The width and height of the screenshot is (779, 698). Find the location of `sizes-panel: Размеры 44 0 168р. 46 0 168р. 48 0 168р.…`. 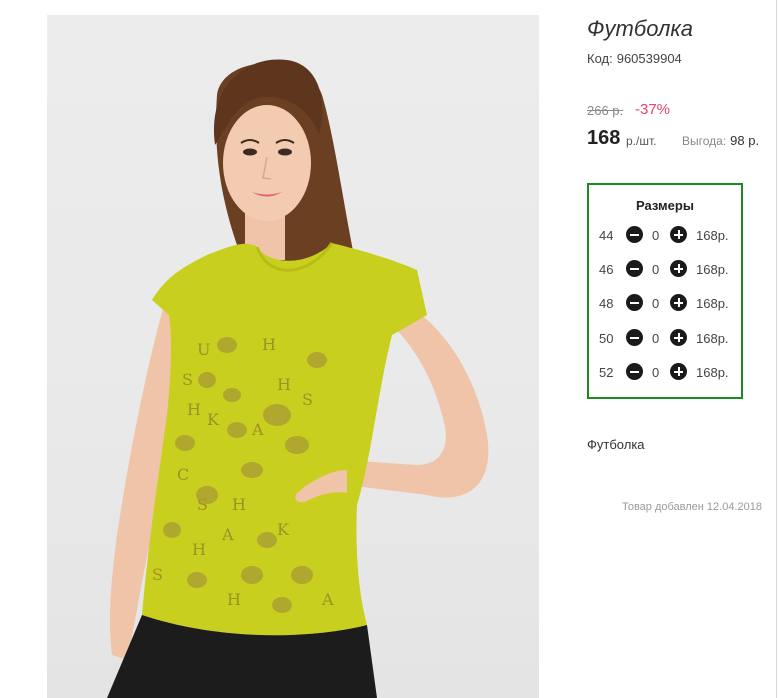

sizes-panel: Размеры 44 0 168р. 46 0 168р. 48 0 168р.… is located at coordinates (665, 291).